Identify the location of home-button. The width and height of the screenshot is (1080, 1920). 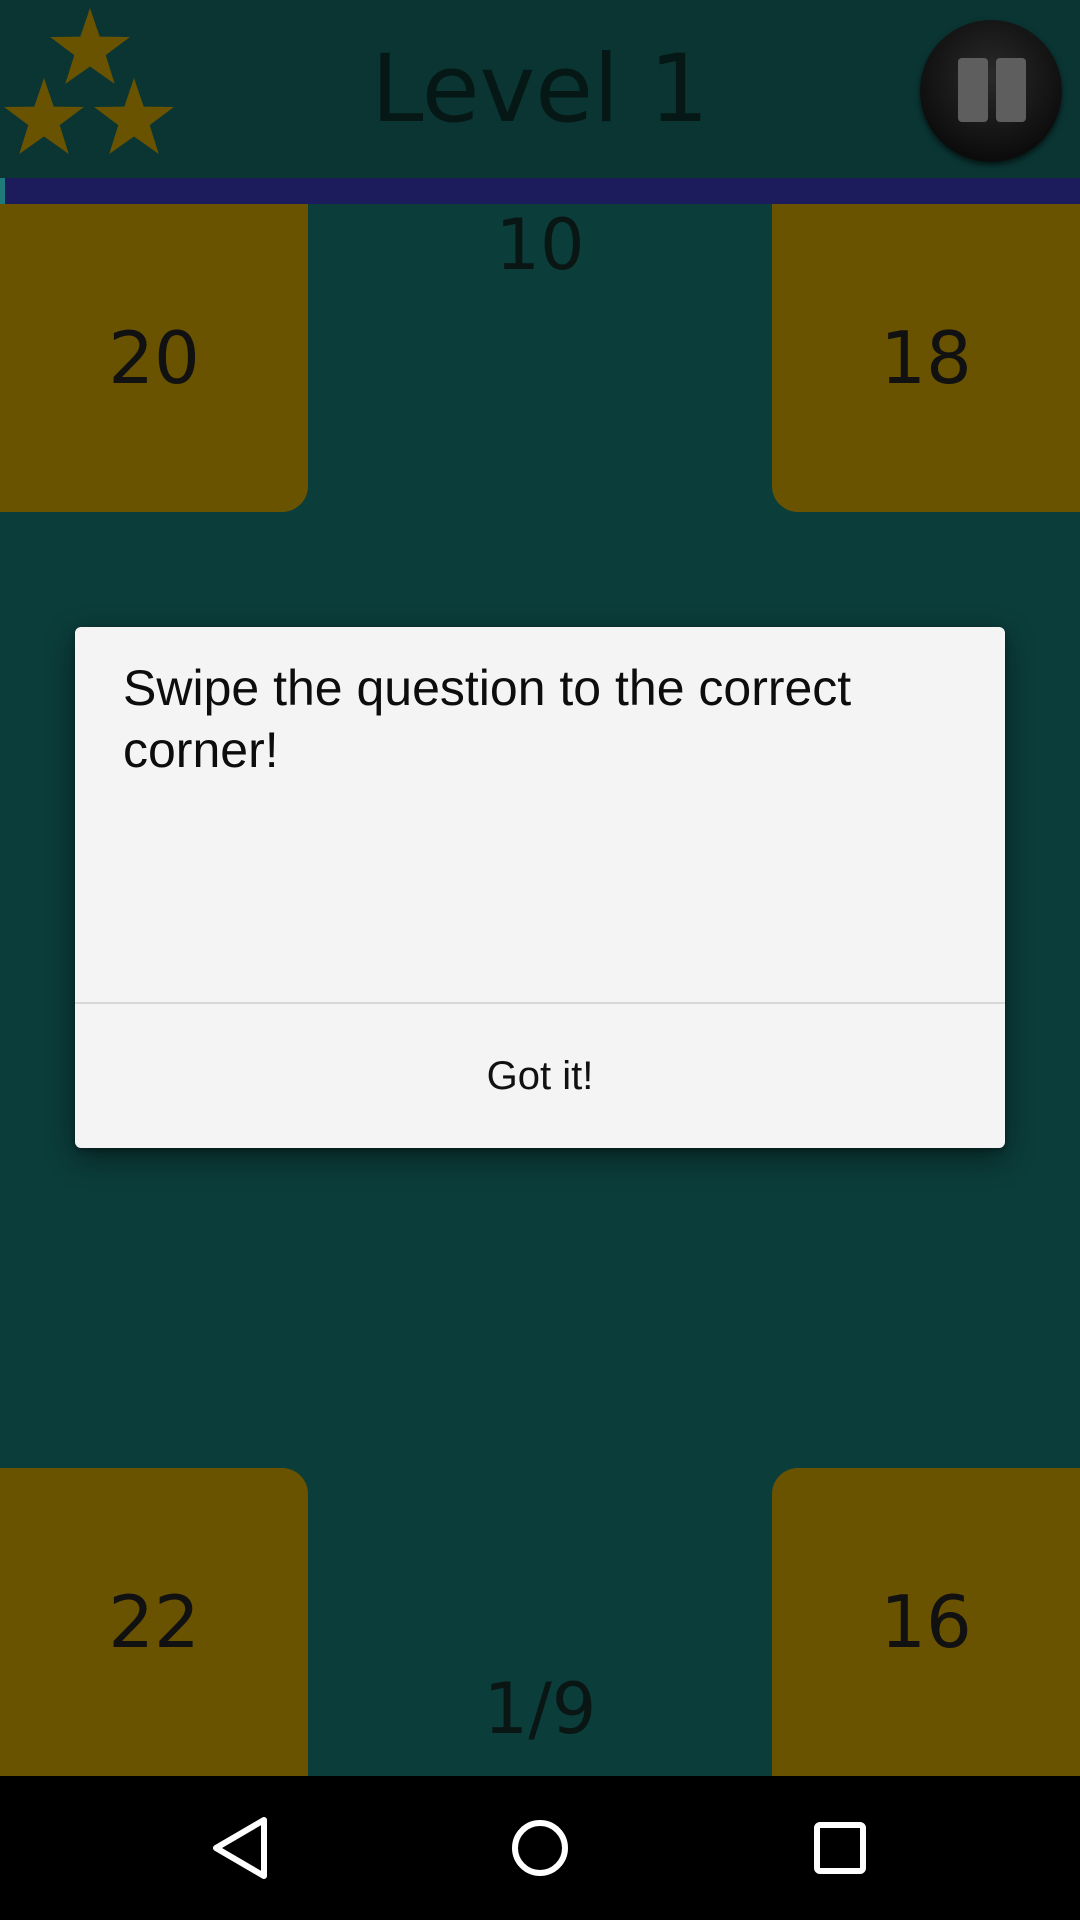
(540, 1848).